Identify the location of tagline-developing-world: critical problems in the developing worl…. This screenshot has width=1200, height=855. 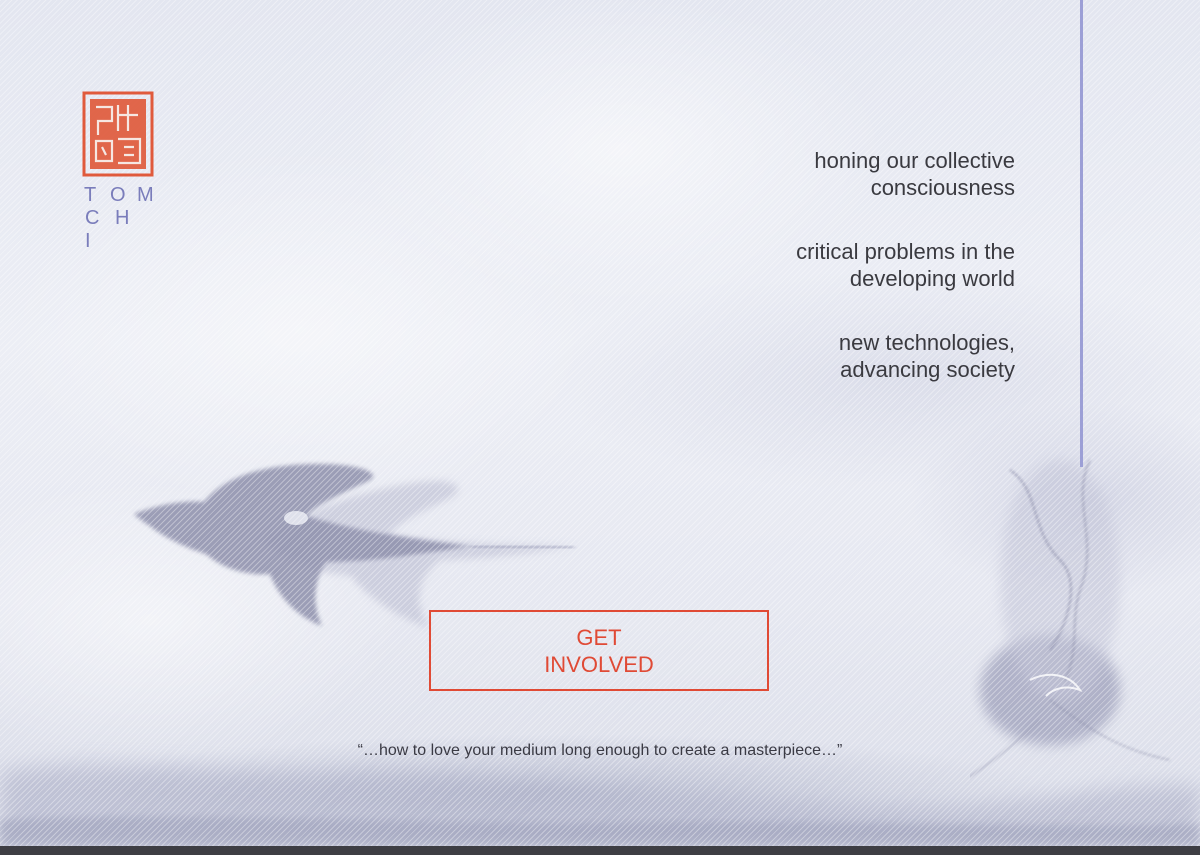
(835, 265).